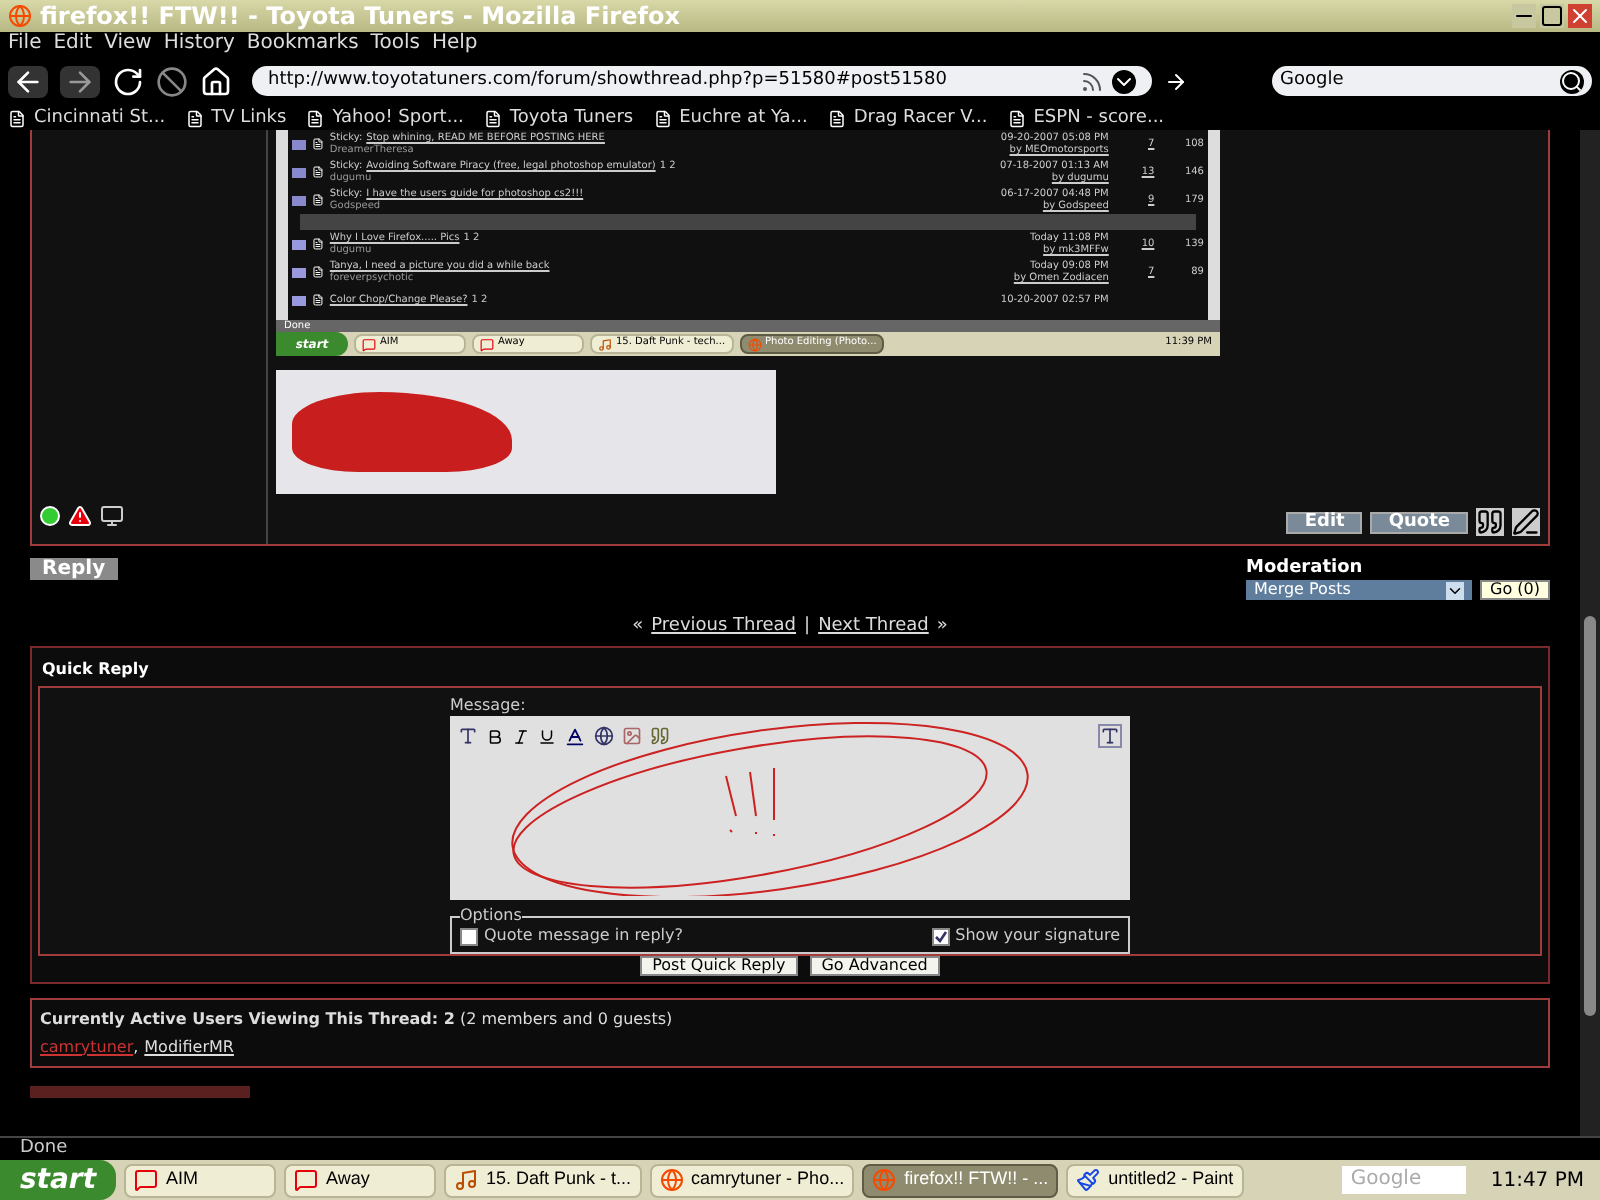  I want to click on next-arrow: », so click(942, 627).